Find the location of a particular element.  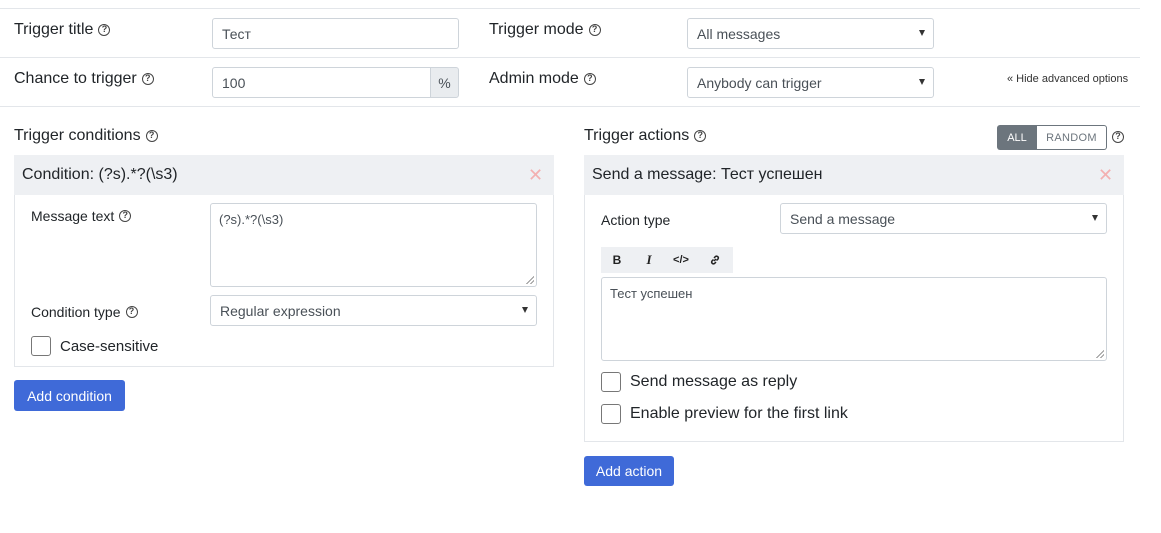

trigger-actions-label: Trigger actions ? is located at coordinates (645, 136).